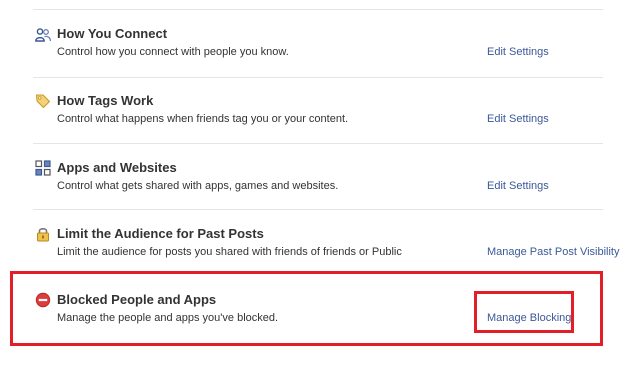 This screenshot has width=640, height=367. Describe the element at coordinates (105, 100) in the screenshot. I see `row-title: How Tags Work` at that location.